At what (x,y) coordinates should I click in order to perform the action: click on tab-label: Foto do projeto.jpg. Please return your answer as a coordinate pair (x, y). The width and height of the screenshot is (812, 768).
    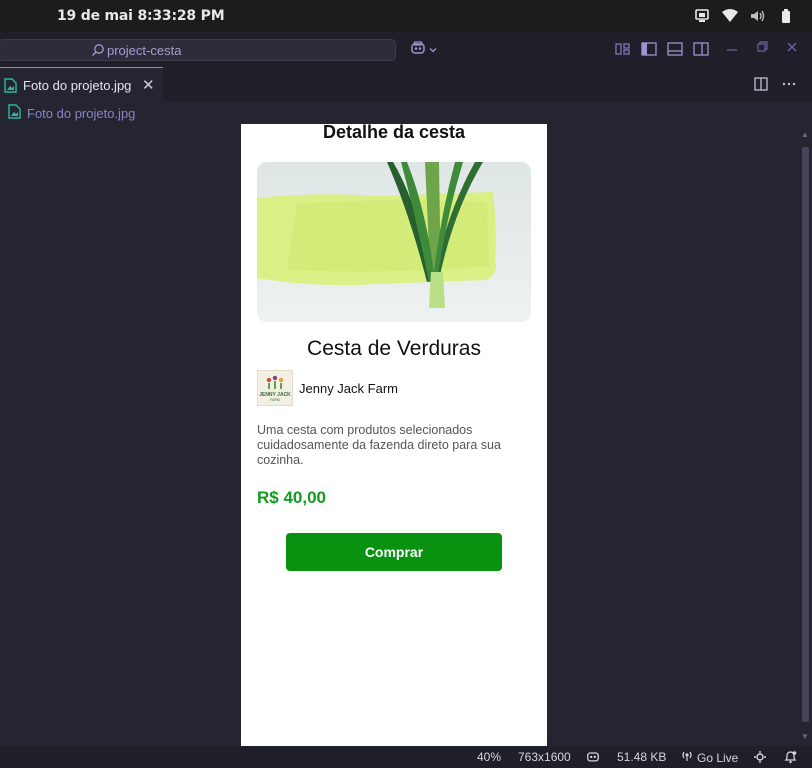
    Looking at the image, I should click on (77, 85).